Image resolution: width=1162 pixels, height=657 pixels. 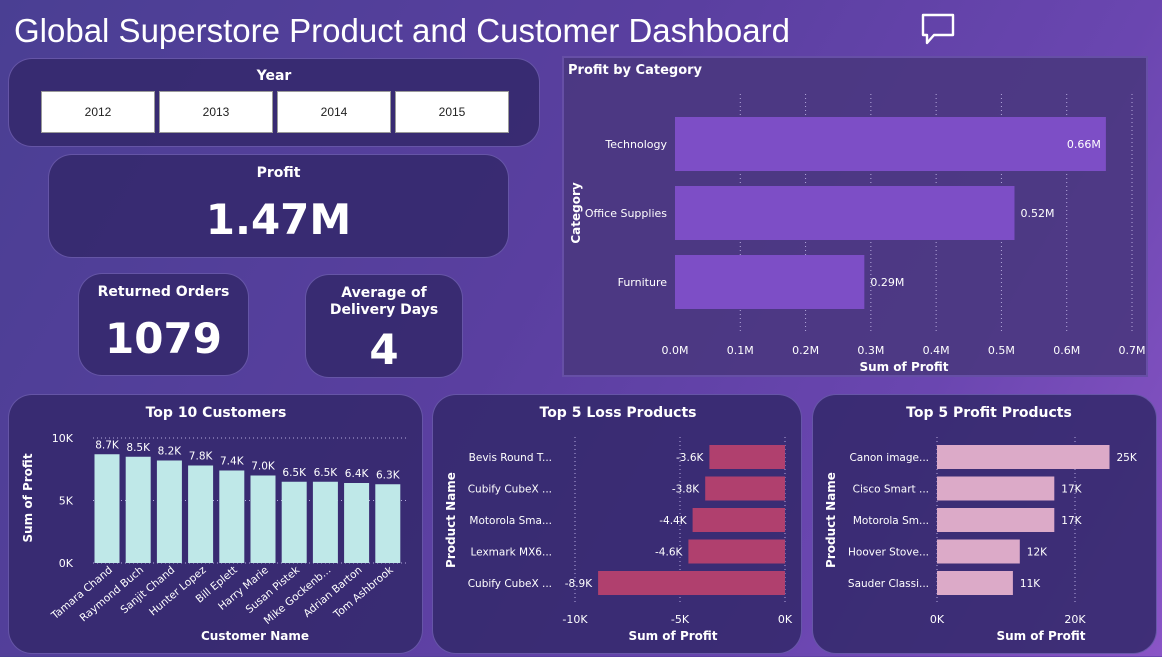 What do you see at coordinates (357, 474) in the screenshot?
I see `data-label: 6.4K` at bounding box center [357, 474].